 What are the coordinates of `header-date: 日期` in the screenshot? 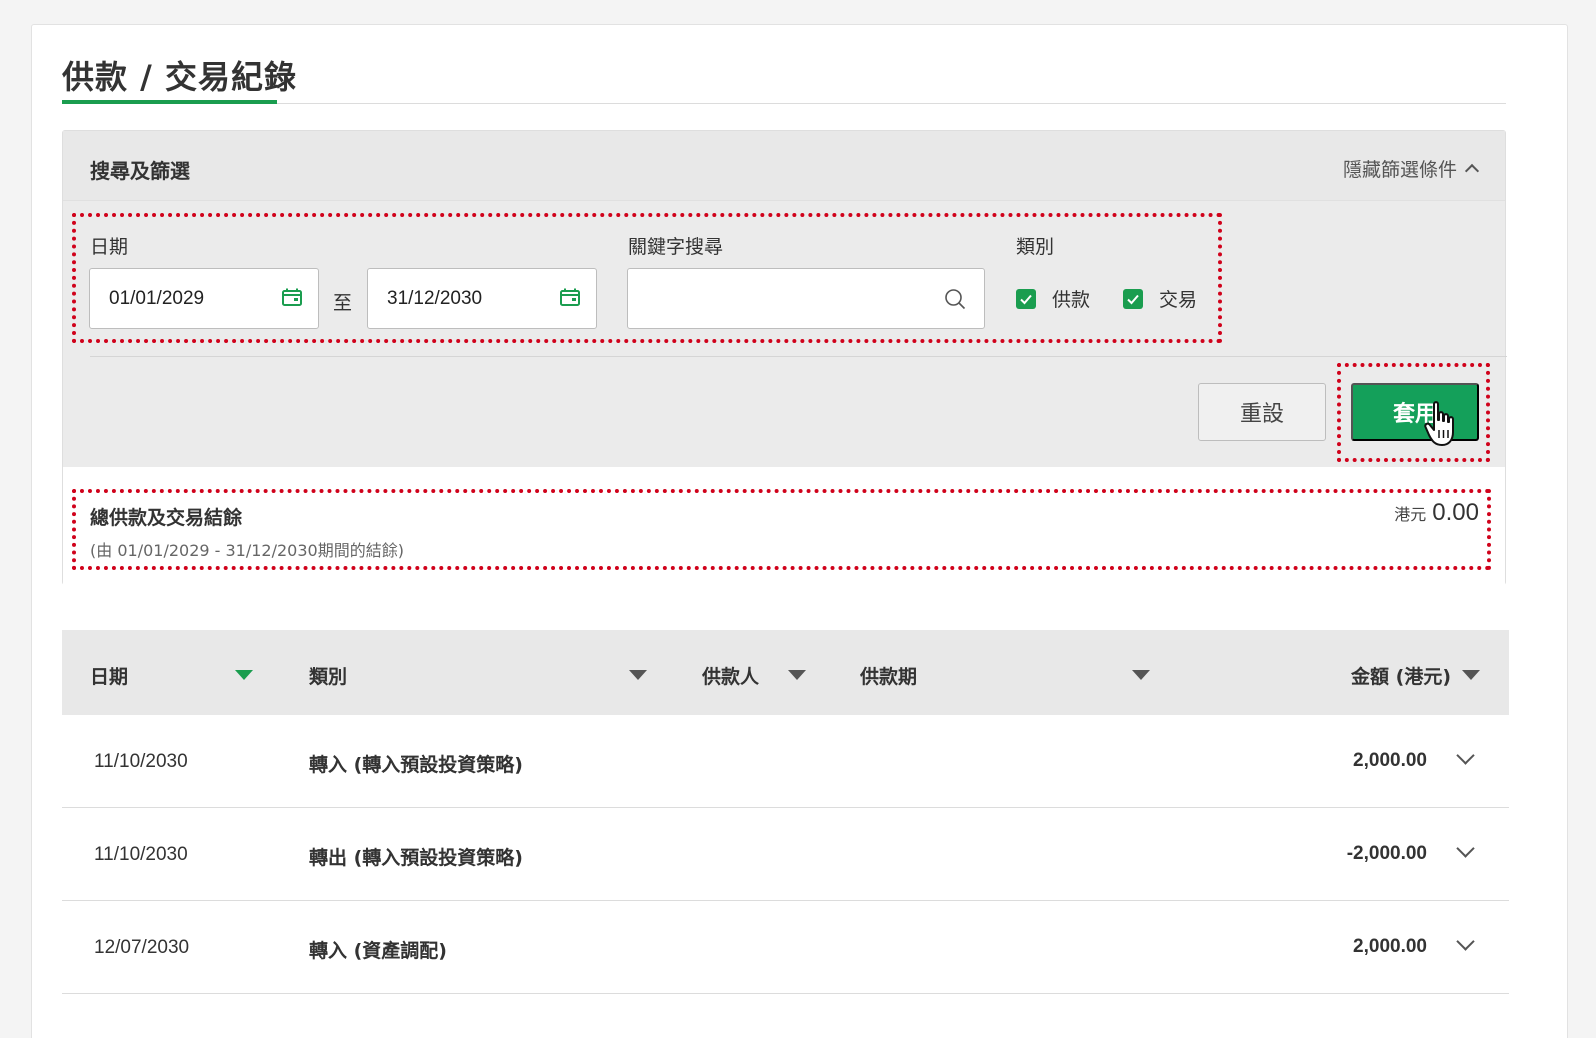 It's located at (109, 675).